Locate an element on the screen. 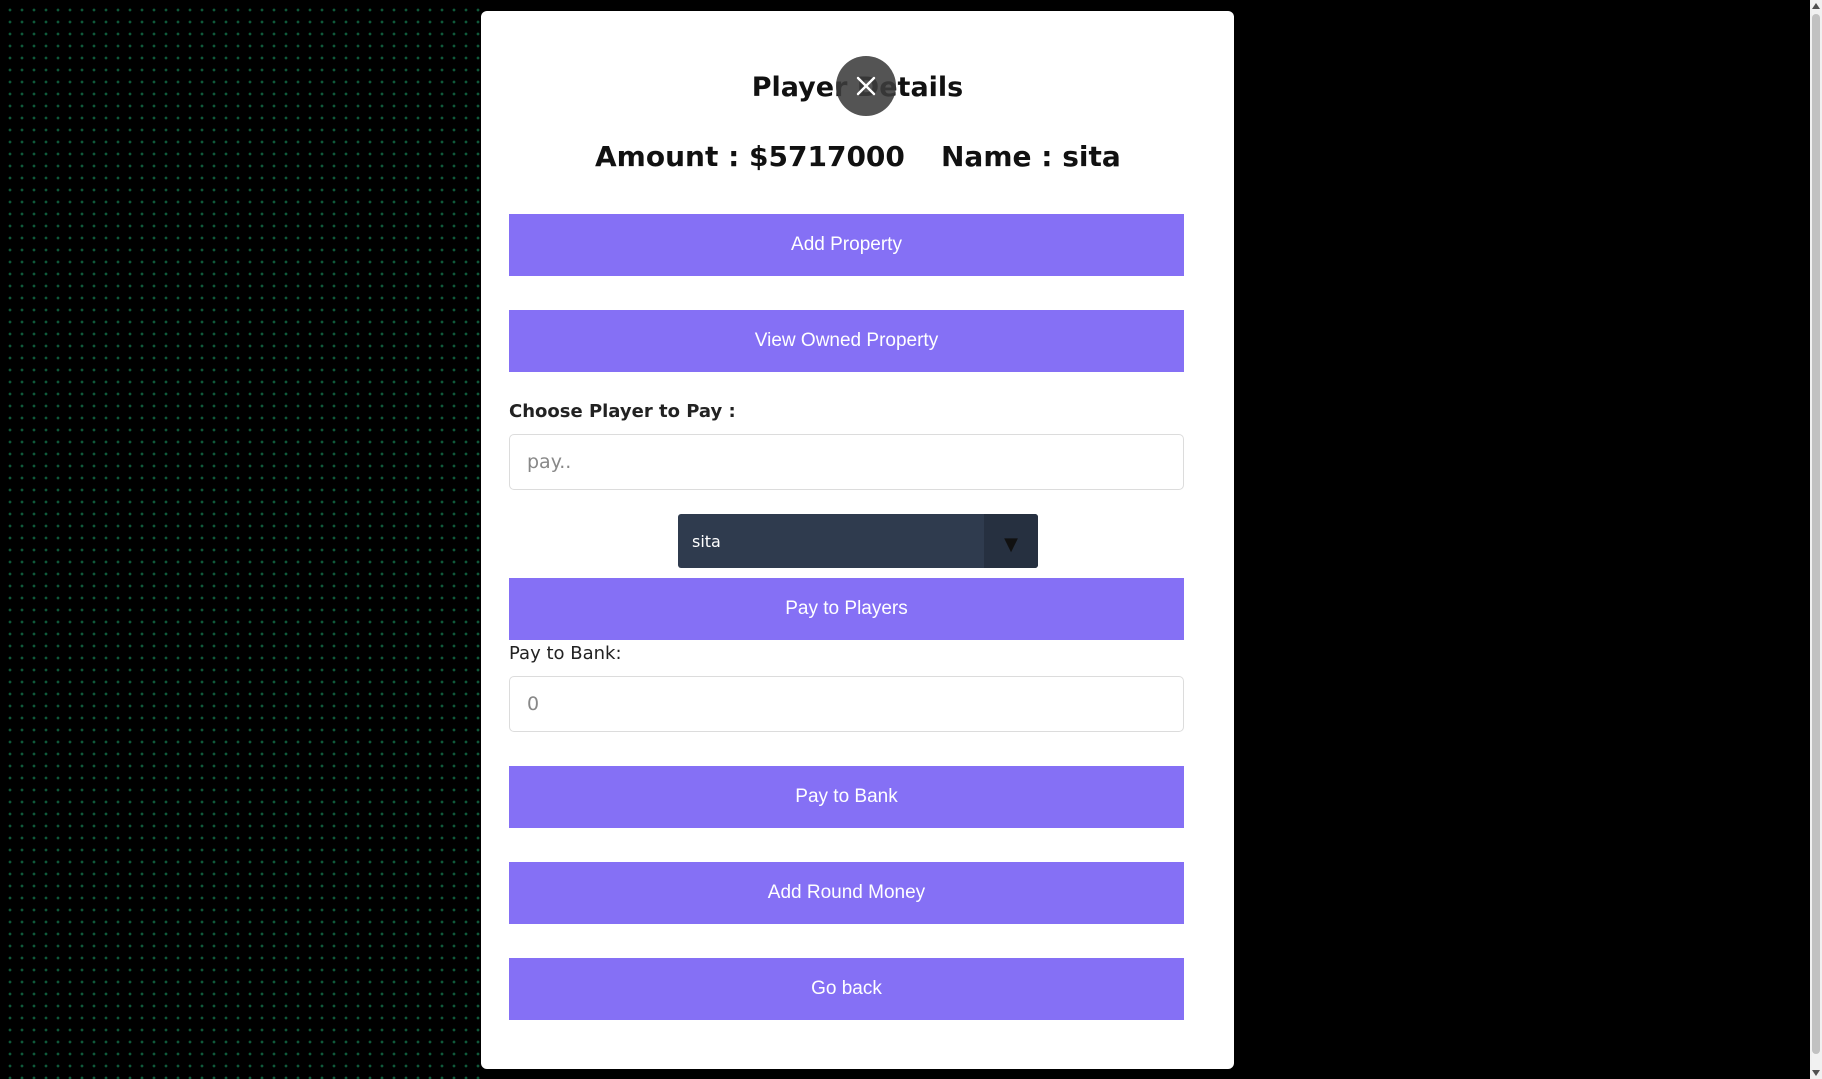 This screenshot has height=1079, width=1822. pay-to-bank-label: Pay to Bank: is located at coordinates (565, 653).